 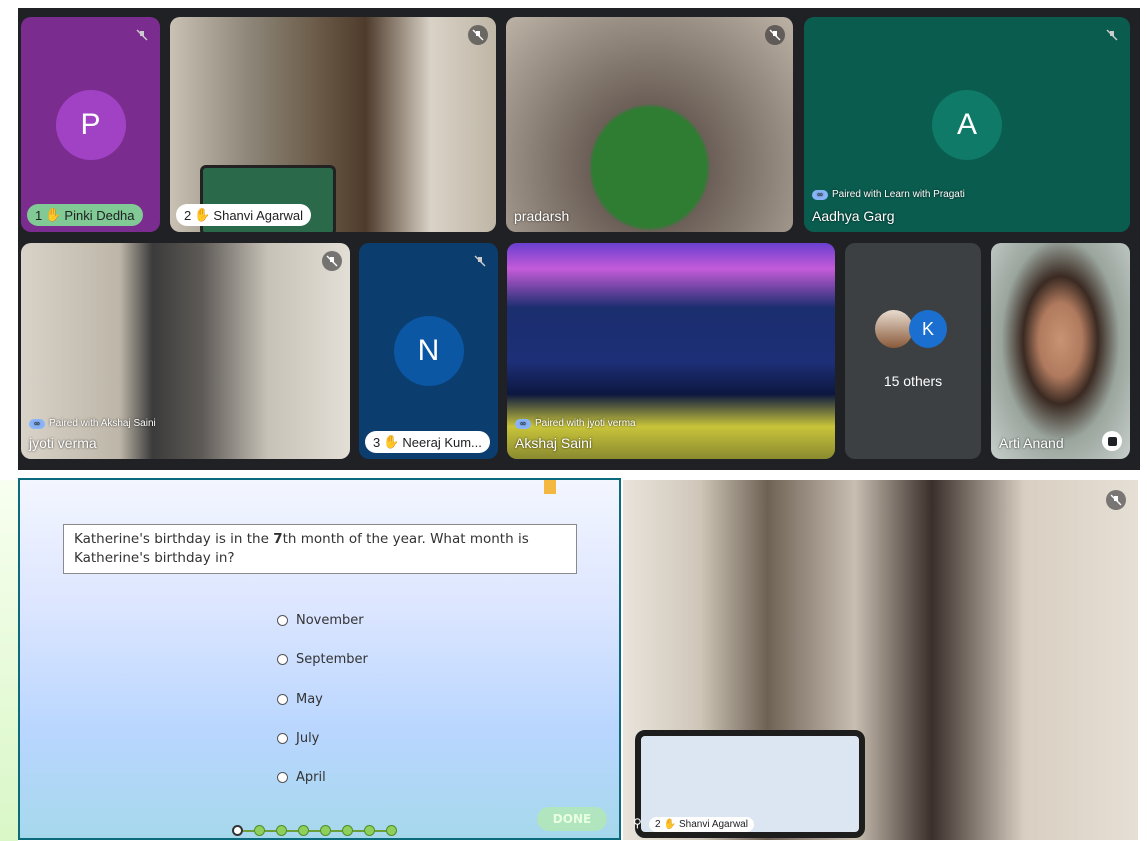 What do you see at coordinates (853, 216) in the screenshot?
I see `name-label: Aadhya Garg` at bounding box center [853, 216].